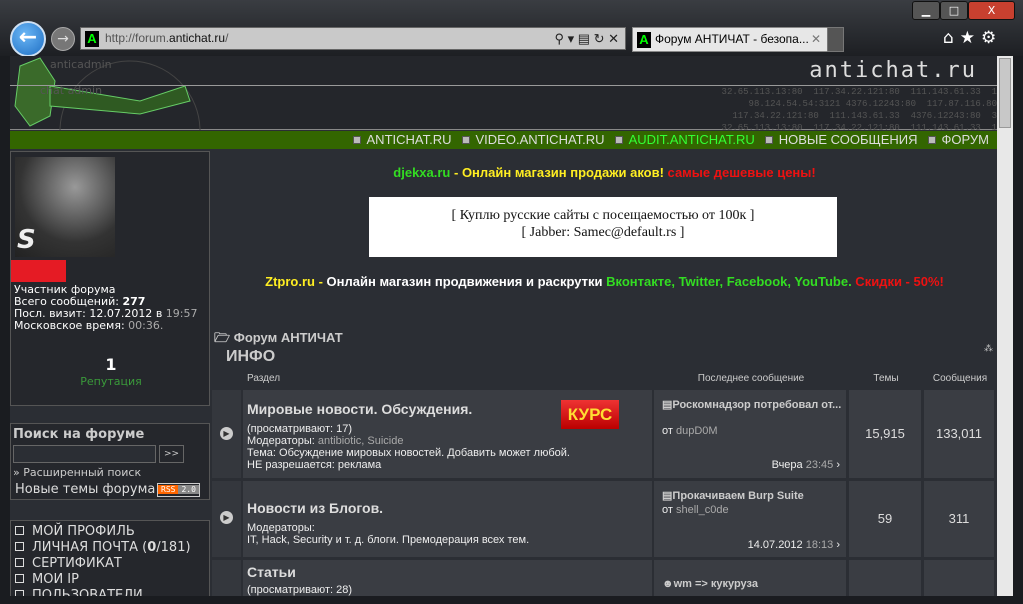  Describe the element at coordinates (409, 139) in the screenshot. I see `nav-label: ANTICHAT.RU` at that location.